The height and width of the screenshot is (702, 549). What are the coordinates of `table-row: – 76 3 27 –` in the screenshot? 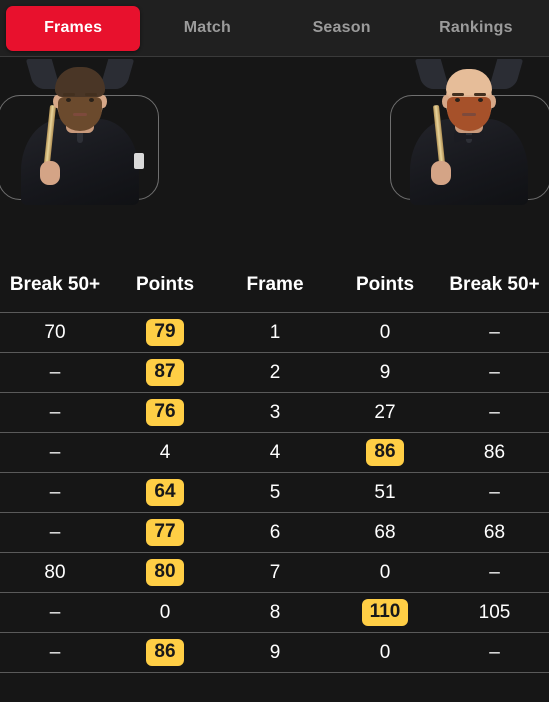 It's located at (274, 412).